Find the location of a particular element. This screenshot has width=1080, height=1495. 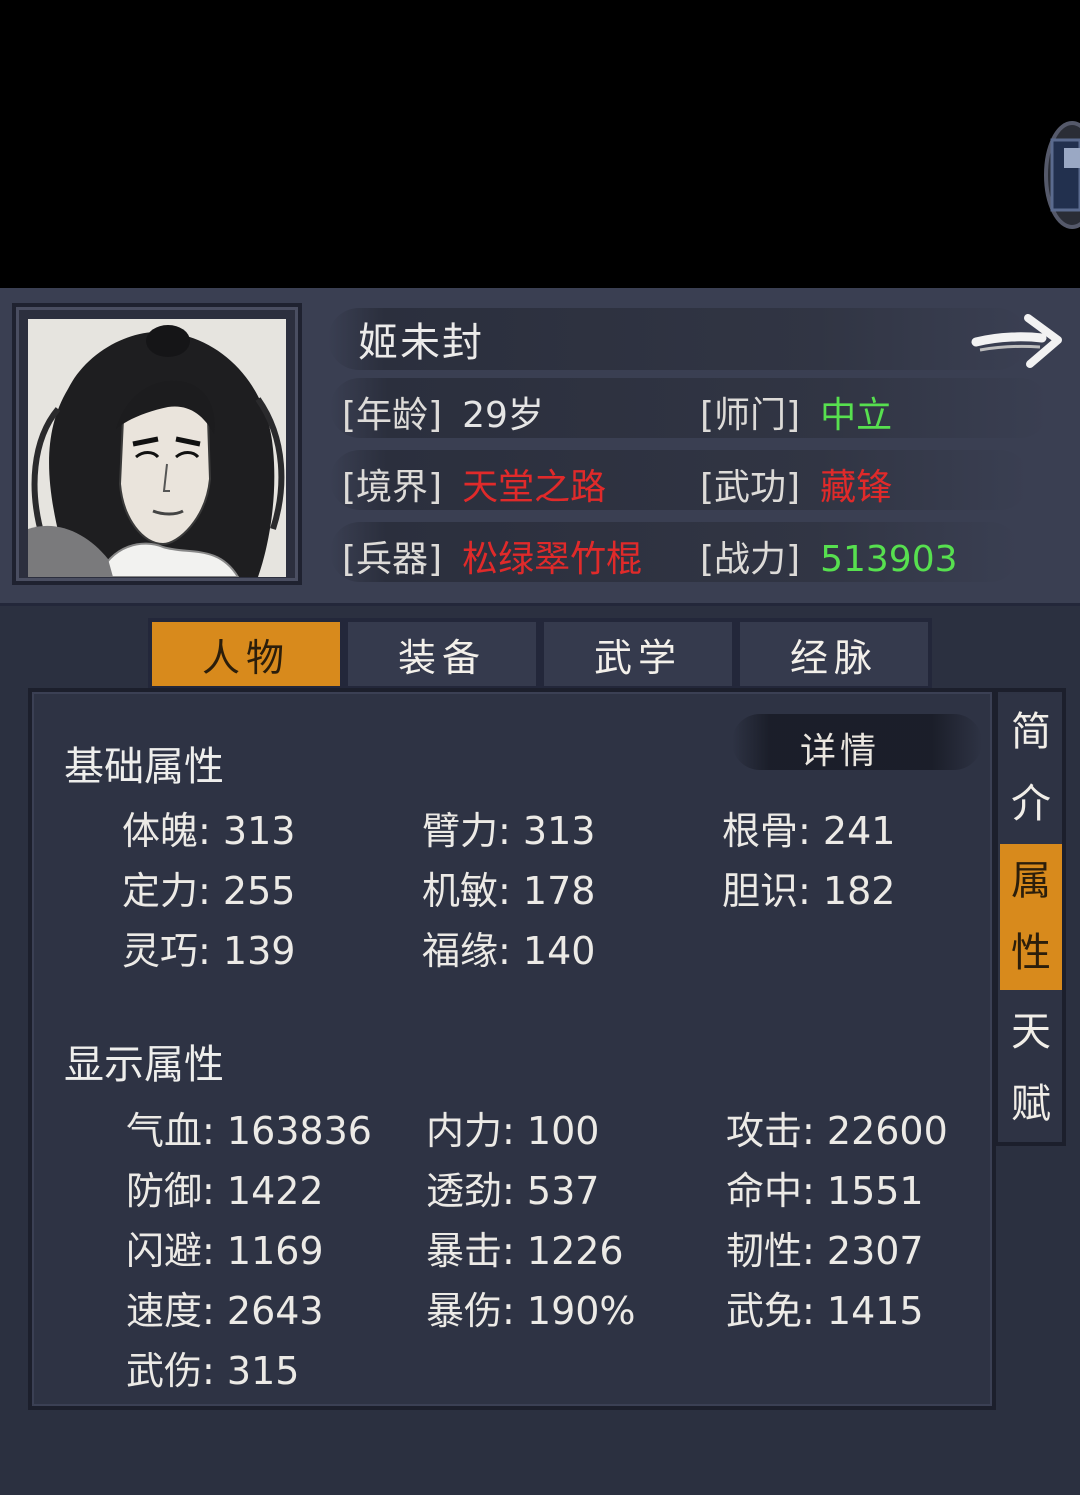

info-power: [战力] 513903 is located at coordinates (829, 556).